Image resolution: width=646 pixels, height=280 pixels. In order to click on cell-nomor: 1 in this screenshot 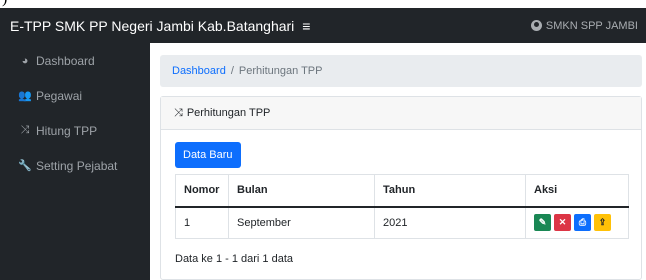, I will do `click(202, 222)`.